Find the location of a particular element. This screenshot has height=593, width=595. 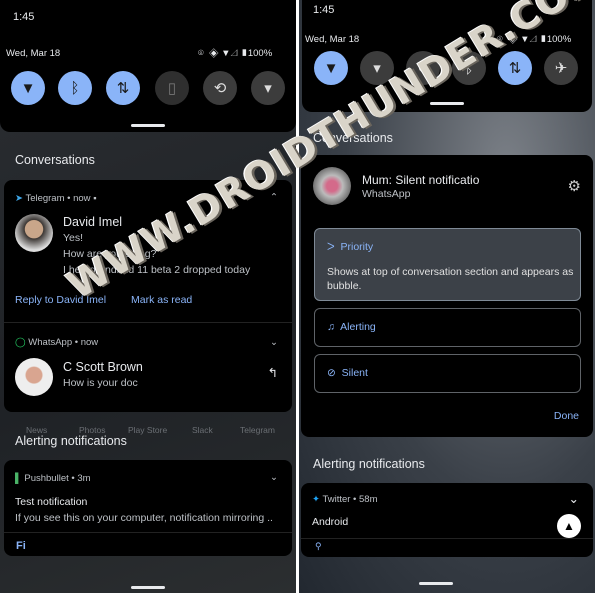

bell-ringing-icon: ♫ is located at coordinates (331, 327).